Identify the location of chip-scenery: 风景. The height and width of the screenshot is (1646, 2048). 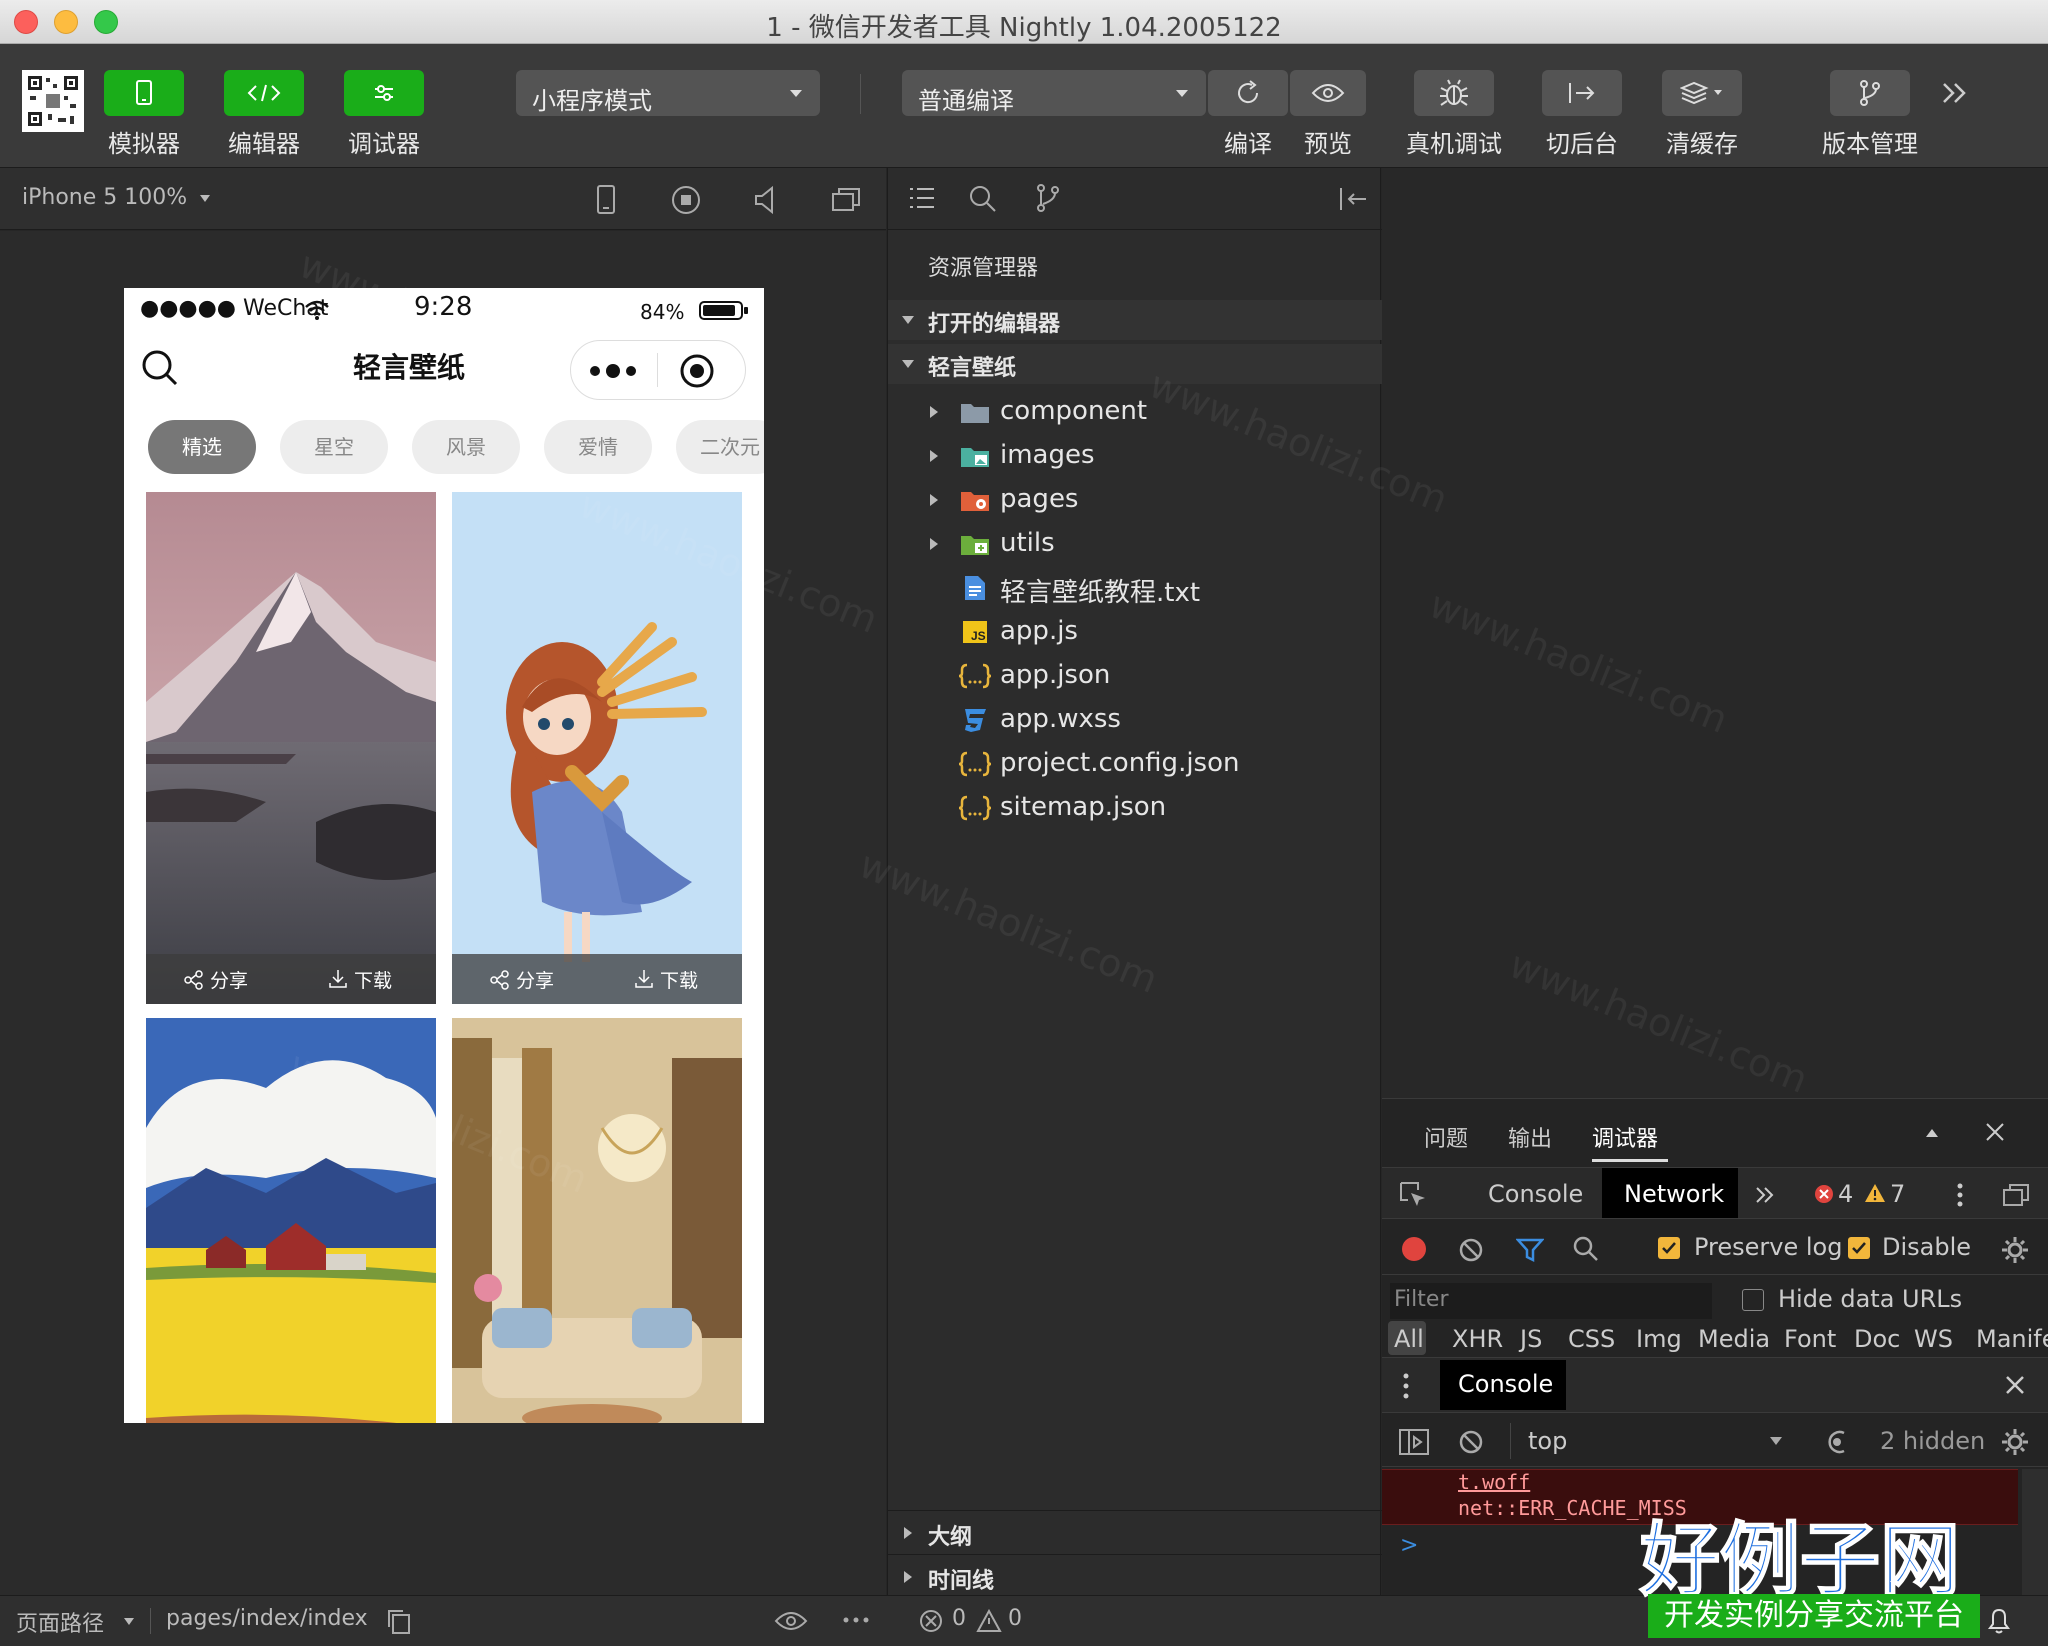
(466, 447).